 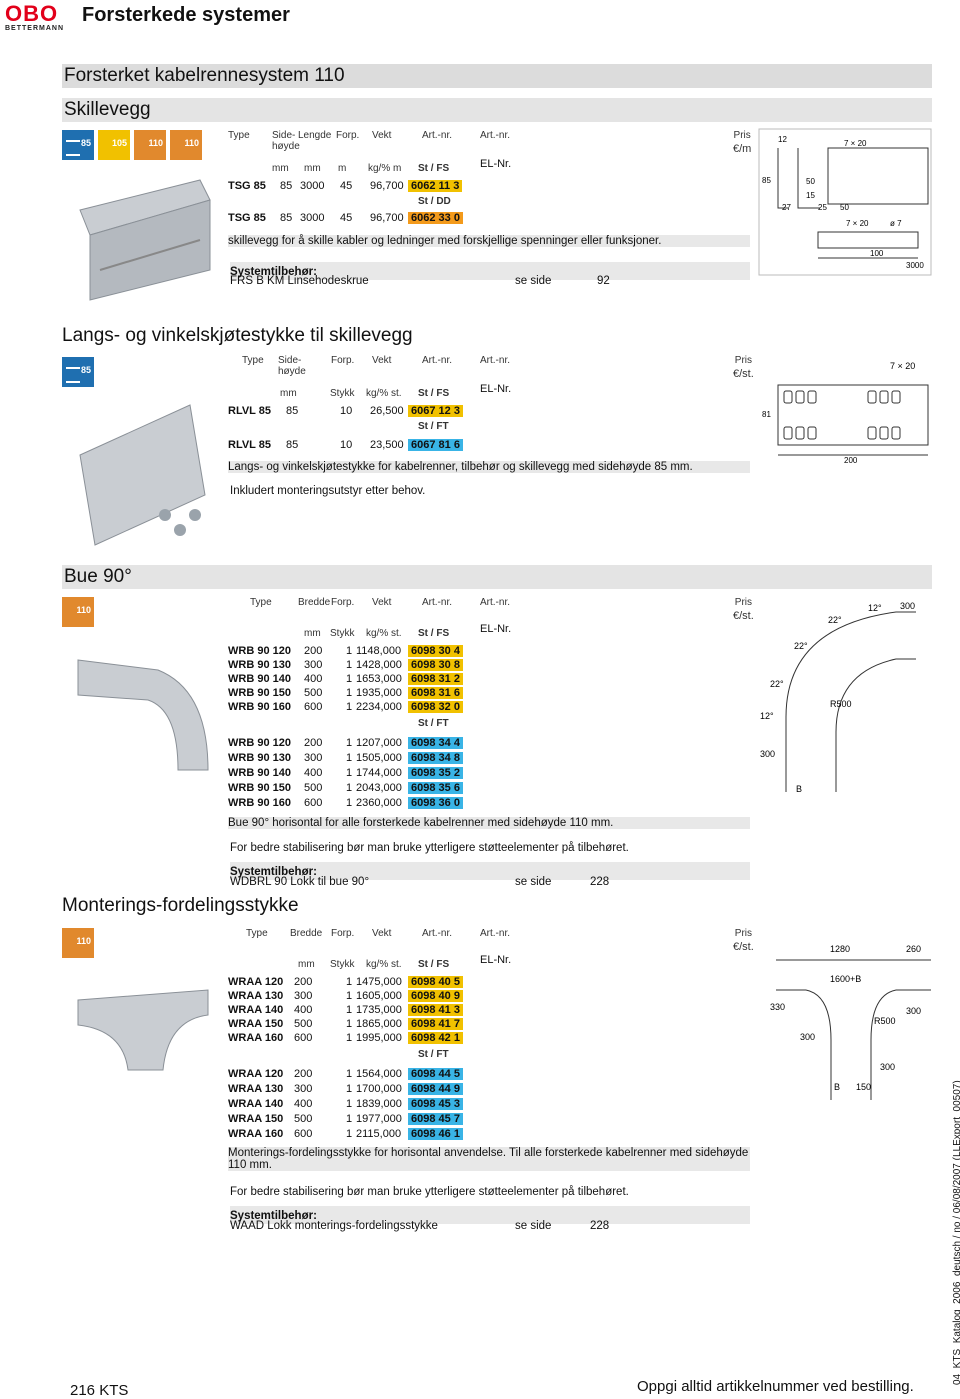 What do you see at coordinates (743, 940) in the screenshot?
I see `monterings-pris: Pris €/st.` at bounding box center [743, 940].